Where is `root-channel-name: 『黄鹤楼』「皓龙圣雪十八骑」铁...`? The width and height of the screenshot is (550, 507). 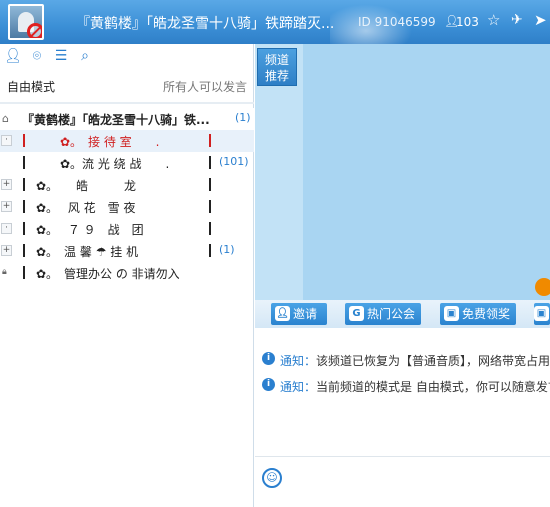
root-channel-name: 『黄鹤楼』「皓龙圣雪十八骑」铁... is located at coordinates (116, 120).